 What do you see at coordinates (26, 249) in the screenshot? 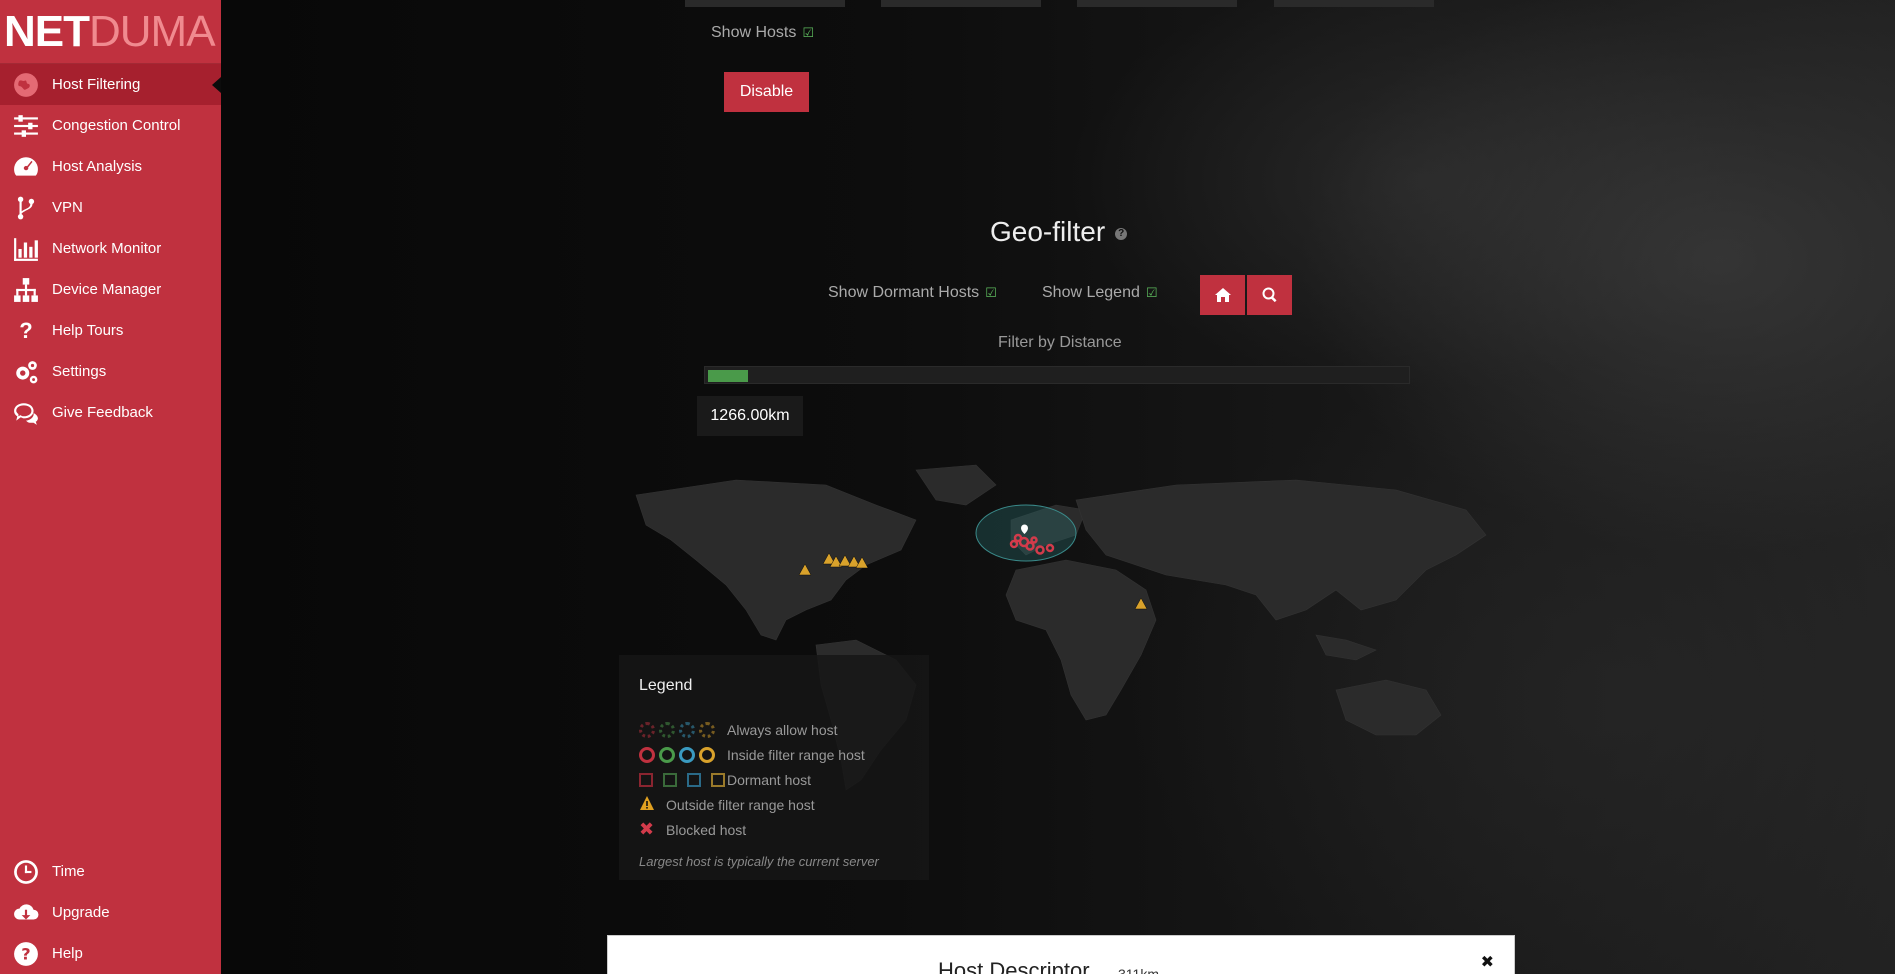
I see `bar-chart-icon` at bounding box center [26, 249].